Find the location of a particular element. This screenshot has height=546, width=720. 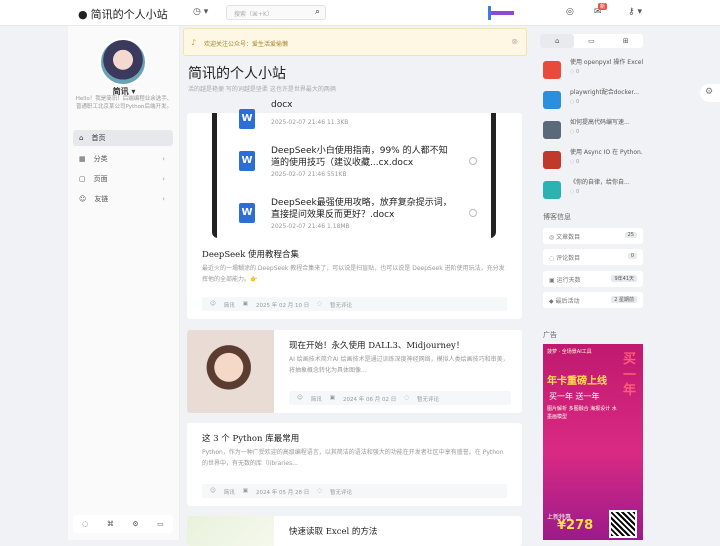

stat-row: ▣ 运行天数 9年41天 is located at coordinates (593, 279).